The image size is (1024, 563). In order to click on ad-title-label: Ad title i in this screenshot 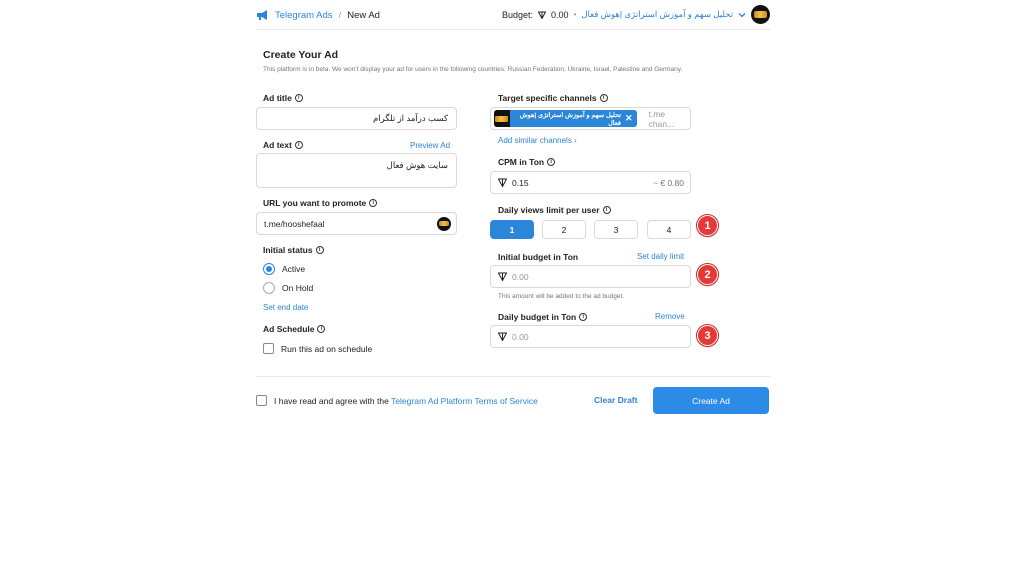, I will do `click(283, 98)`.